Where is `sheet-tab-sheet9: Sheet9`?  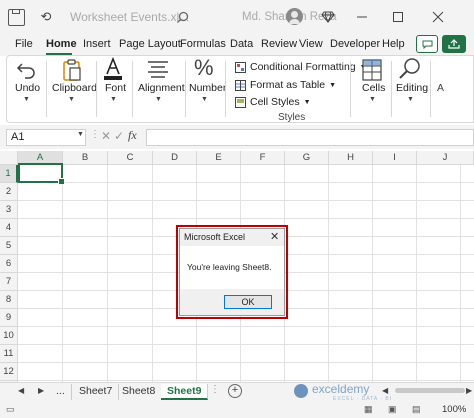
sheet-tab-sheet9: Sheet9 is located at coordinates (185, 392).